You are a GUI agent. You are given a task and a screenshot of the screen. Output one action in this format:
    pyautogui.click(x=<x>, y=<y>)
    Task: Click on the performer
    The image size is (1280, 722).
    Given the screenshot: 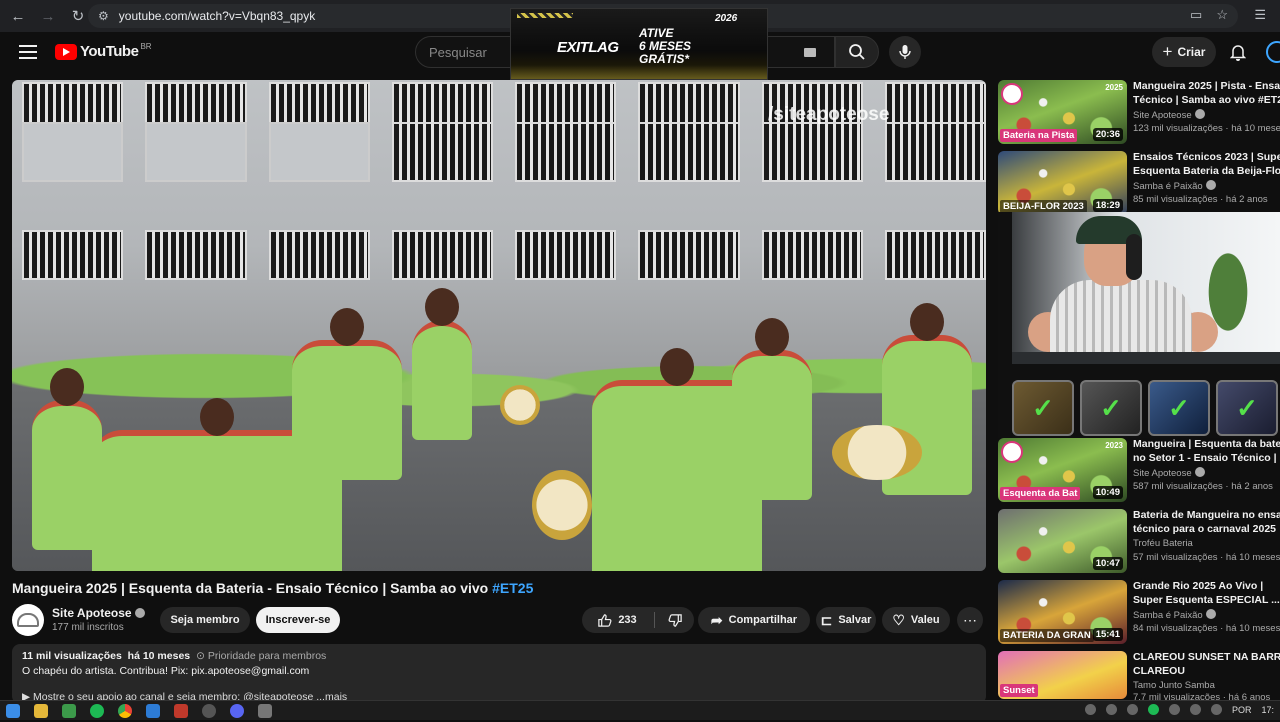 What is the action you would take?
    pyautogui.click(x=442, y=364)
    